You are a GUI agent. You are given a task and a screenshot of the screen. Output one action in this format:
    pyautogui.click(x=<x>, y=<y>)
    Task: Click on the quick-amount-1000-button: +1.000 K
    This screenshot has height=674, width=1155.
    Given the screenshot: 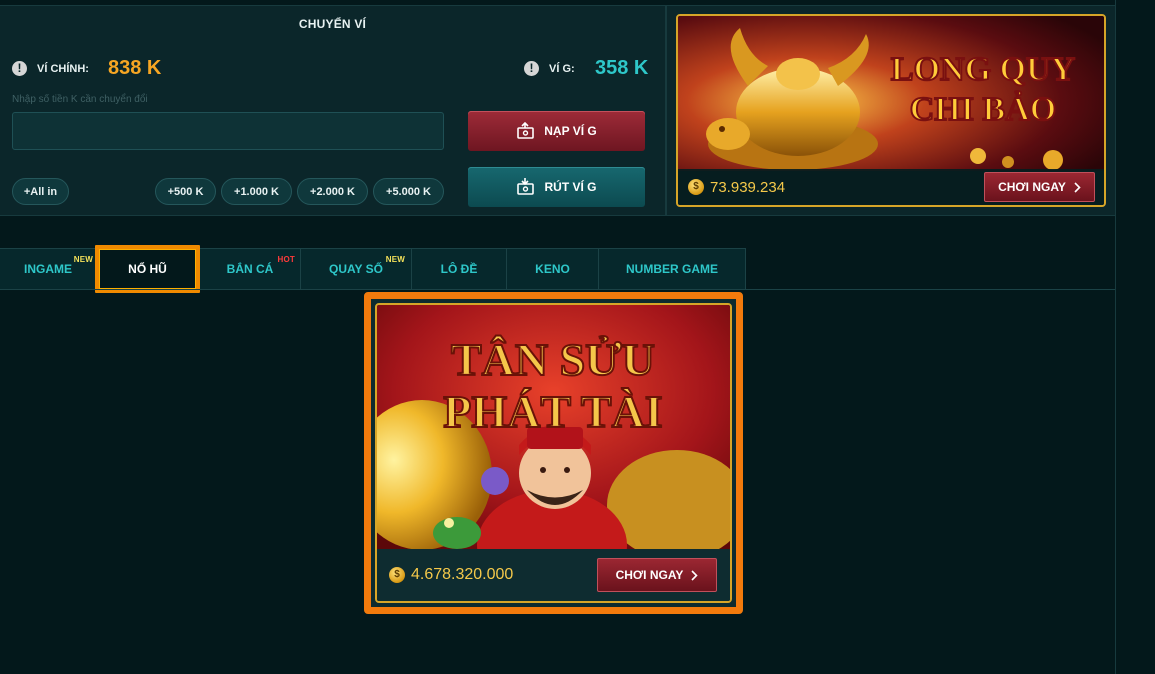 What is the action you would take?
    pyautogui.click(x=256, y=191)
    